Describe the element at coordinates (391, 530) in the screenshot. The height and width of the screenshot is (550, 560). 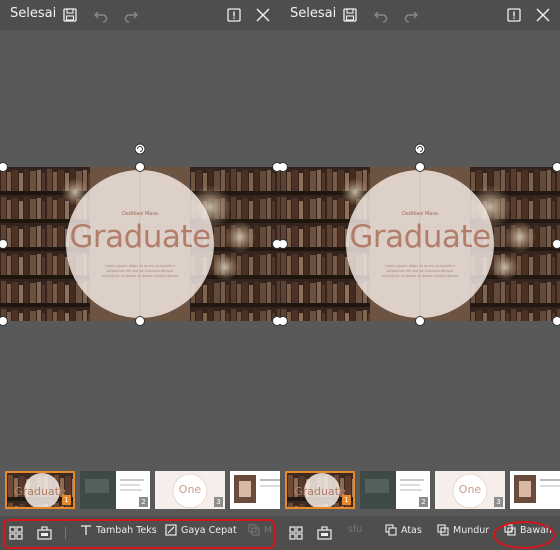
I see `bring-front-icon` at that location.